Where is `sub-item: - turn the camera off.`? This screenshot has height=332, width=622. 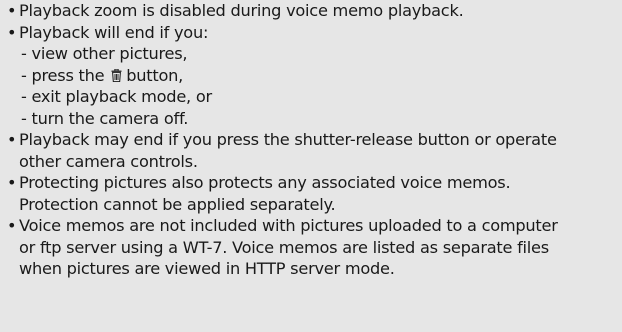
sub-item: - turn the camera off. is located at coordinates (105, 118).